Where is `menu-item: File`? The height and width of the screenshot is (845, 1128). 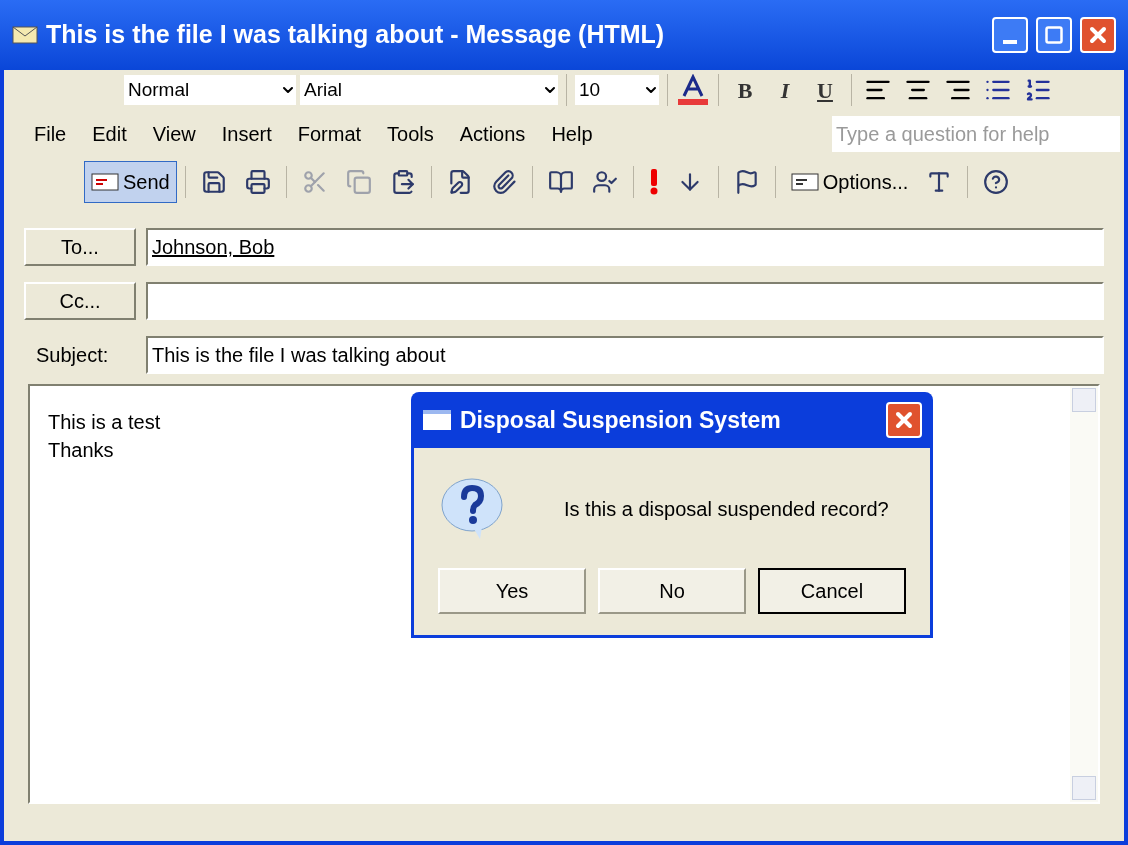
menu-item: File is located at coordinates (50, 134).